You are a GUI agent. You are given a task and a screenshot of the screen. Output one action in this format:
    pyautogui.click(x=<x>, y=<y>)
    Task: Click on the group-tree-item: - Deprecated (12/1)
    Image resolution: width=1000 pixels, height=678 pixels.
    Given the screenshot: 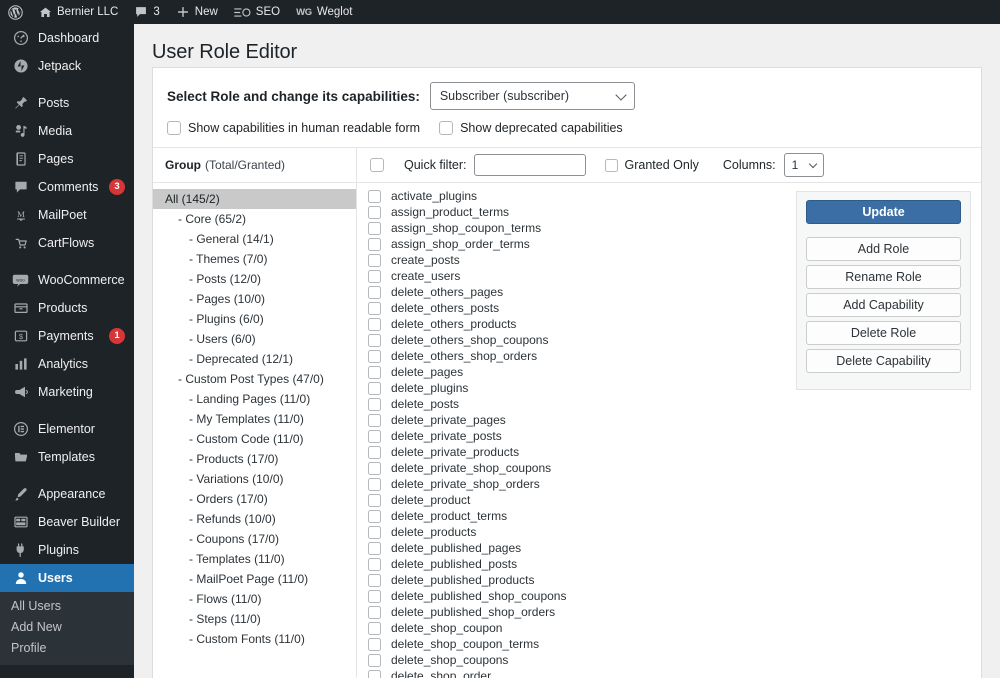 What is the action you would take?
    pyautogui.click(x=254, y=359)
    